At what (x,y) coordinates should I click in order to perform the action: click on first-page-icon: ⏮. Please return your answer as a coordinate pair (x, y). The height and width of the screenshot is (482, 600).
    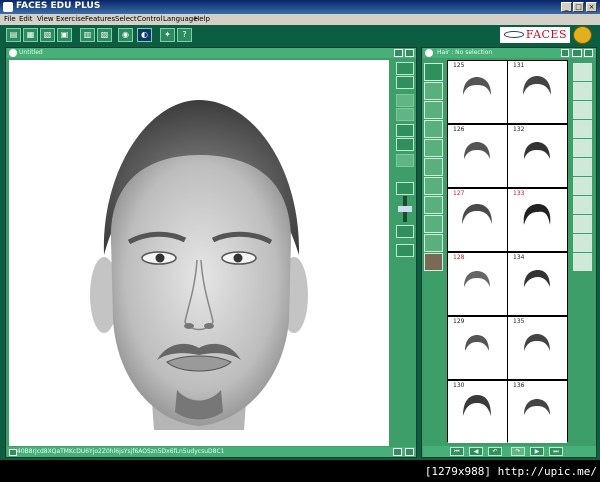
    Looking at the image, I should click on (457, 451).